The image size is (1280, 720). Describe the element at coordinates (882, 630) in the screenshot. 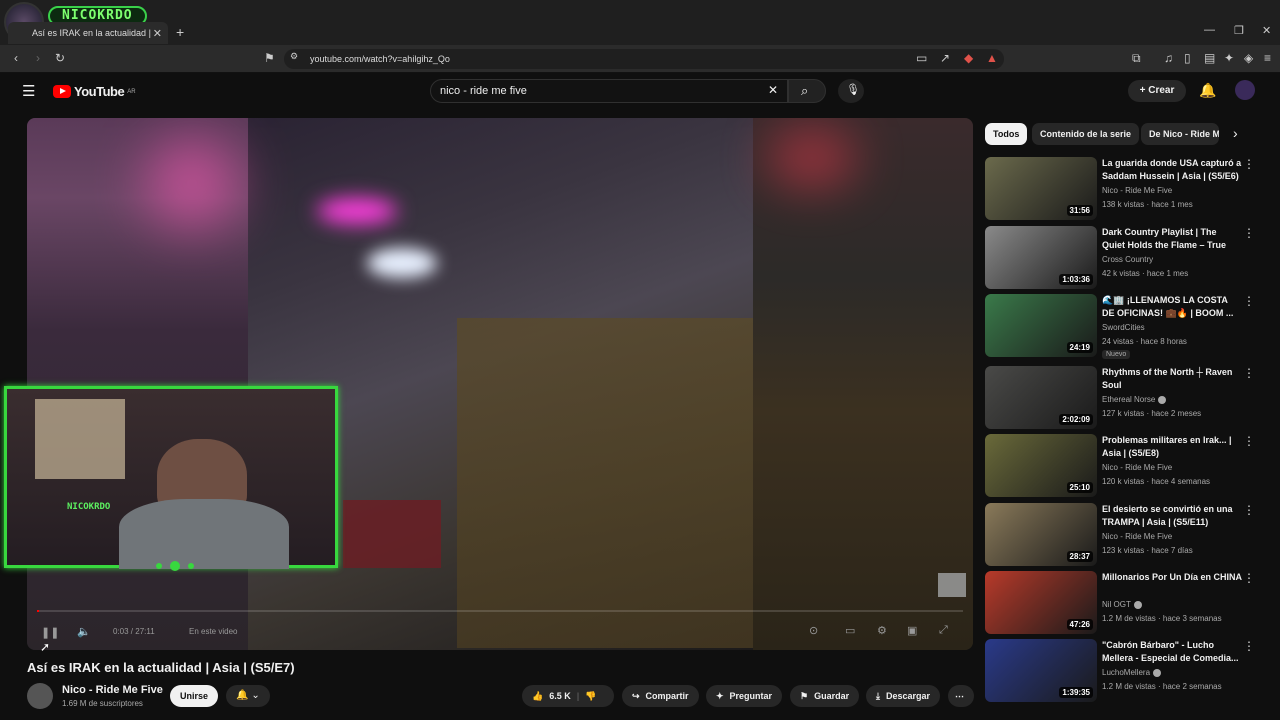

I see `settings-icon: ⚙` at that location.